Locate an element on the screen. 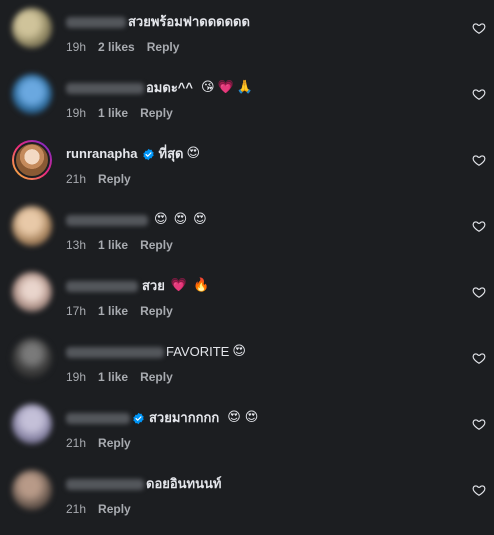 This screenshot has width=494, height=535. comment-text: อมดะ^^ is located at coordinates (169, 87).